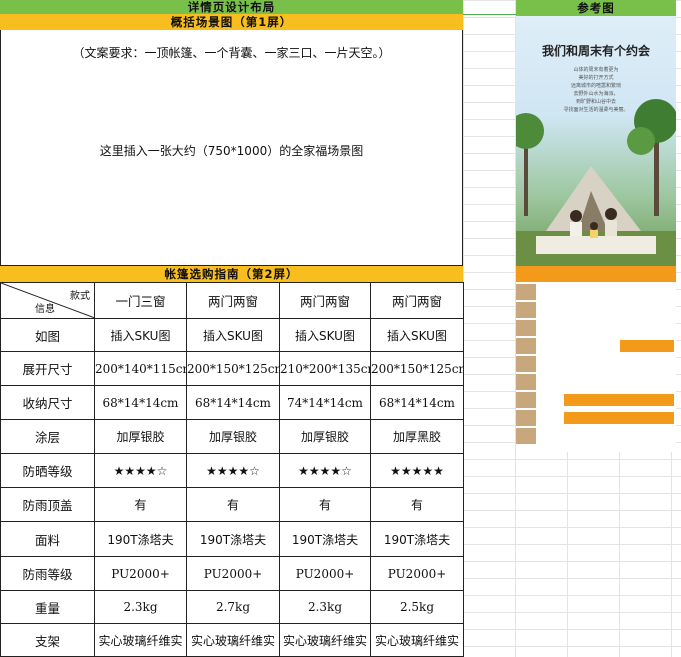 Image resolution: width=681 pixels, height=657 pixels. What do you see at coordinates (325, 402) in the screenshot?
I see `table-cell: 74*14*14cm` at bounding box center [325, 402].